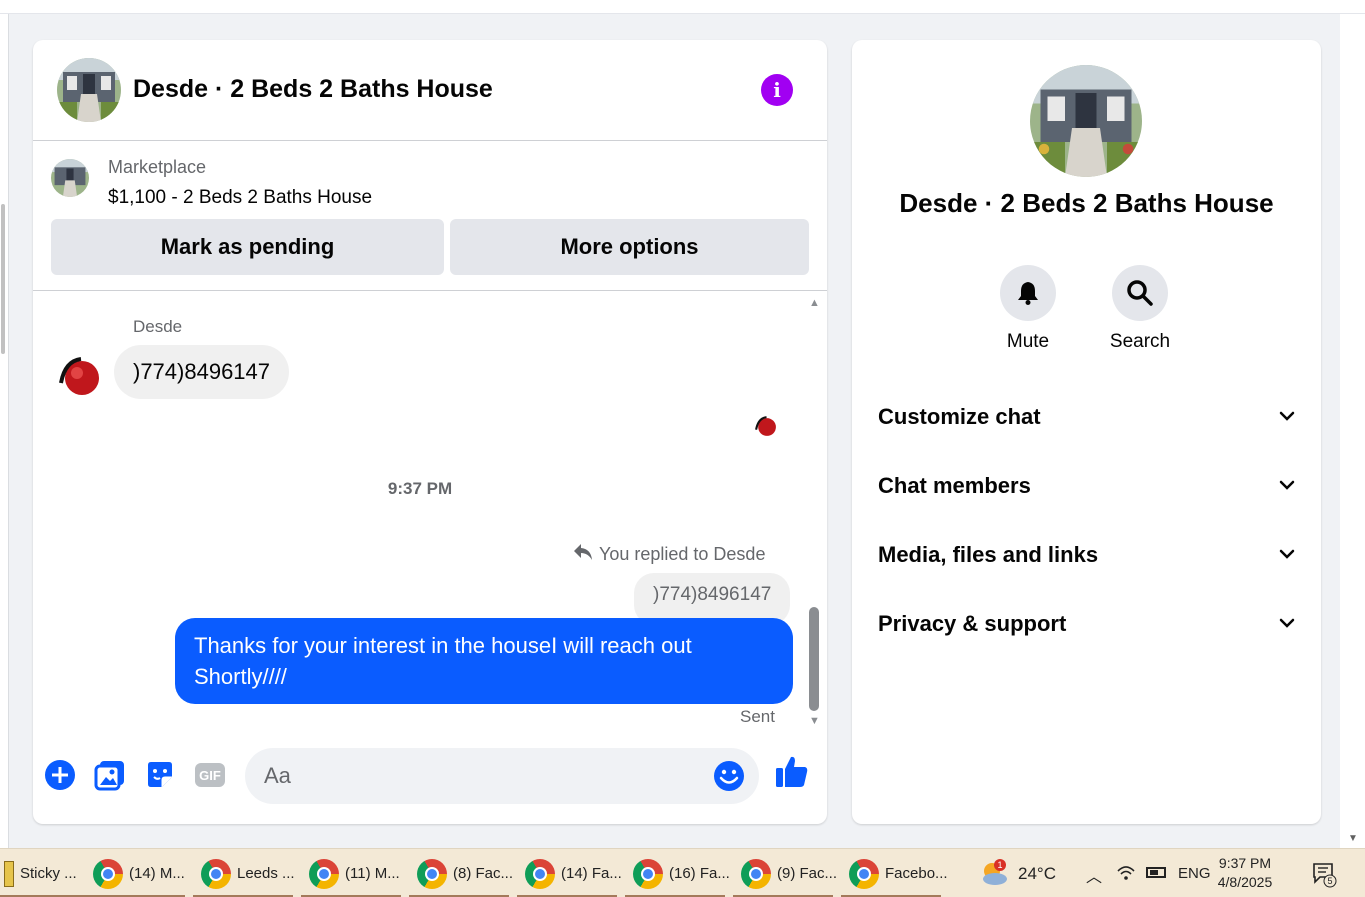  Describe the element at coordinates (757, 716) in the screenshot. I see `message-status: Sent` at that location.